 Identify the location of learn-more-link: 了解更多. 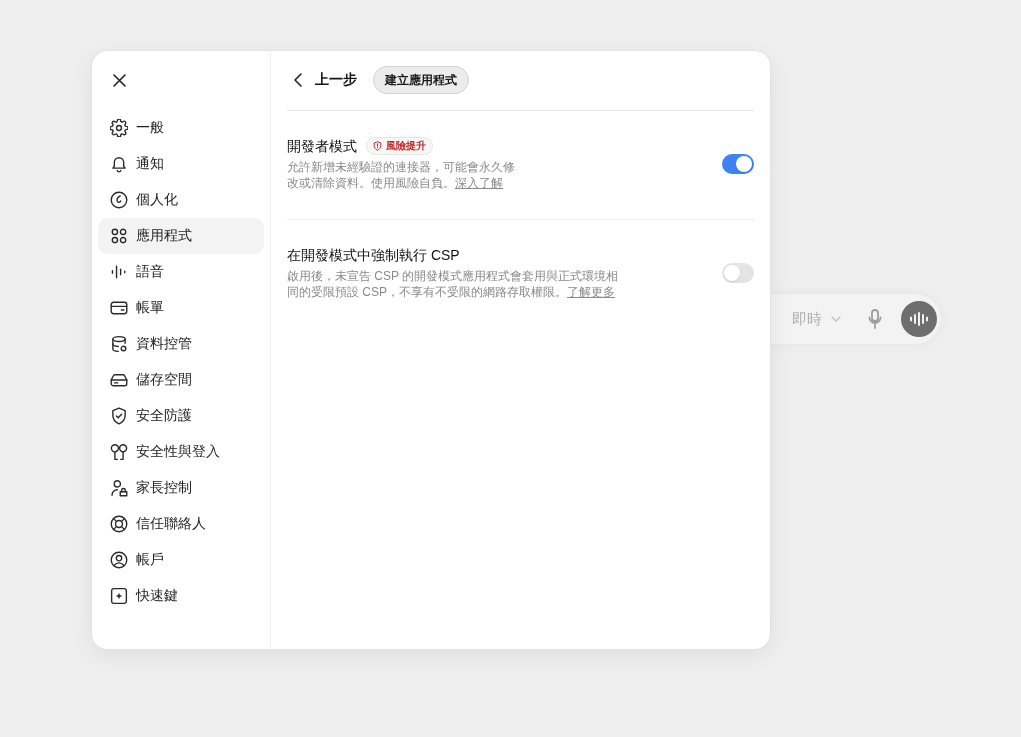
(591, 292).